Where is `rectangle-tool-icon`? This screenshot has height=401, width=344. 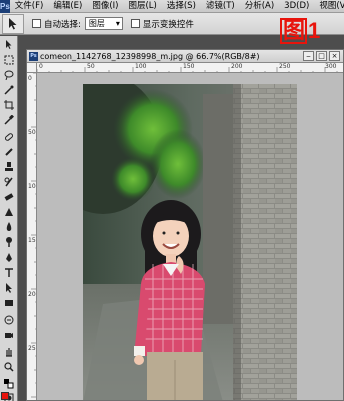
rectangle-tool-icon is located at coordinates (8, 303).